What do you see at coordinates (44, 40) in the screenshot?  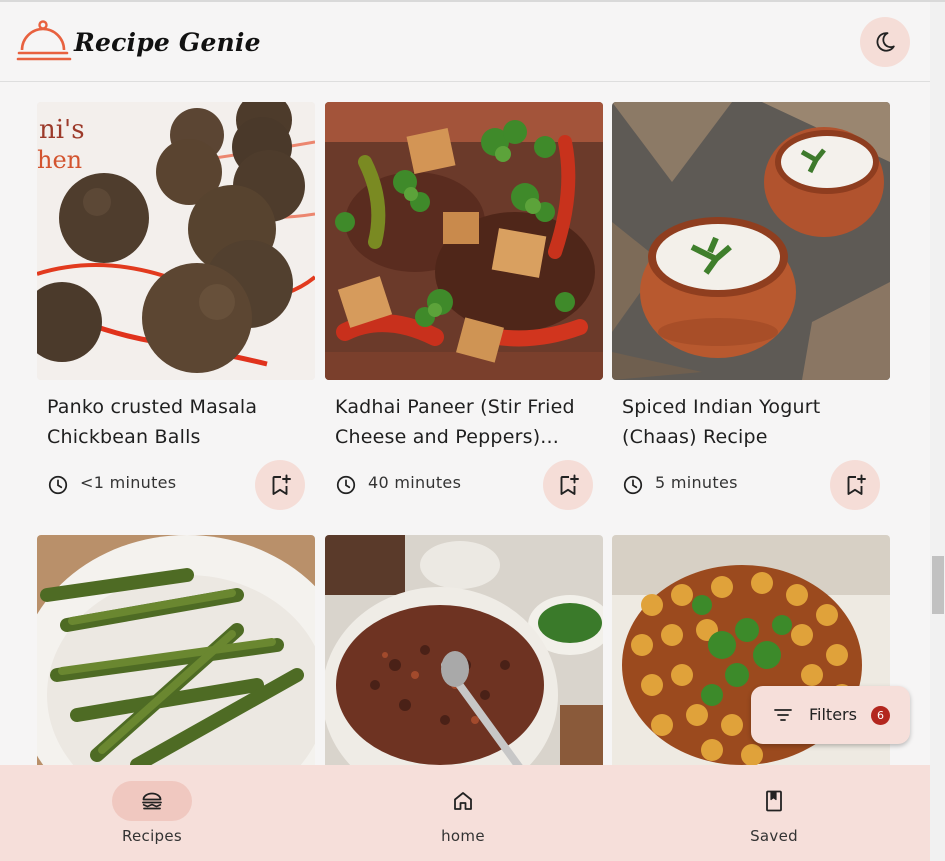 I see `cloche-logo-icon` at bounding box center [44, 40].